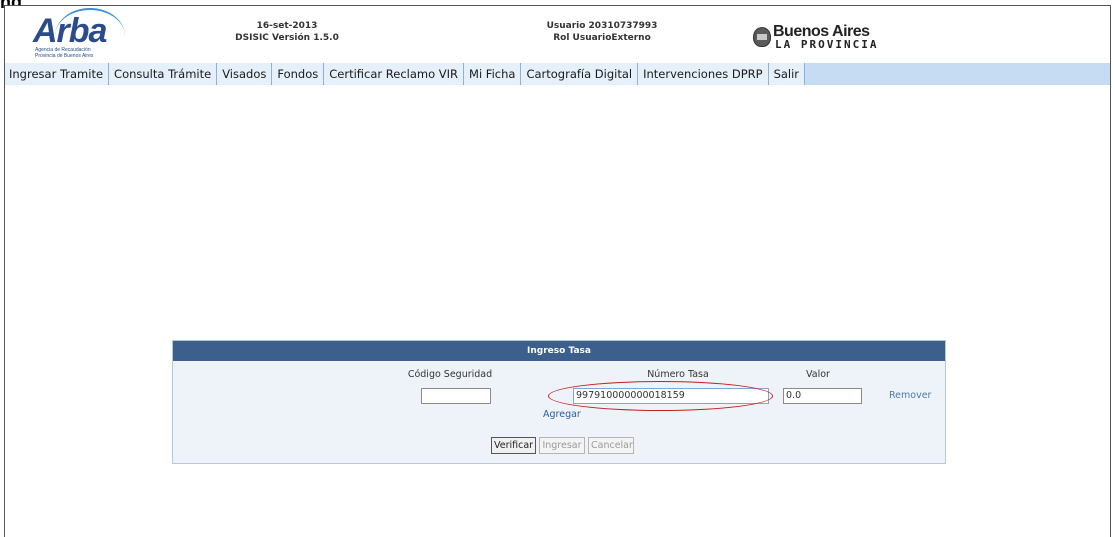 This screenshot has height=537, width=1115. Describe the element at coordinates (611, 445) in the screenshot. I see `cancelar-button: Cancelar` at that location.